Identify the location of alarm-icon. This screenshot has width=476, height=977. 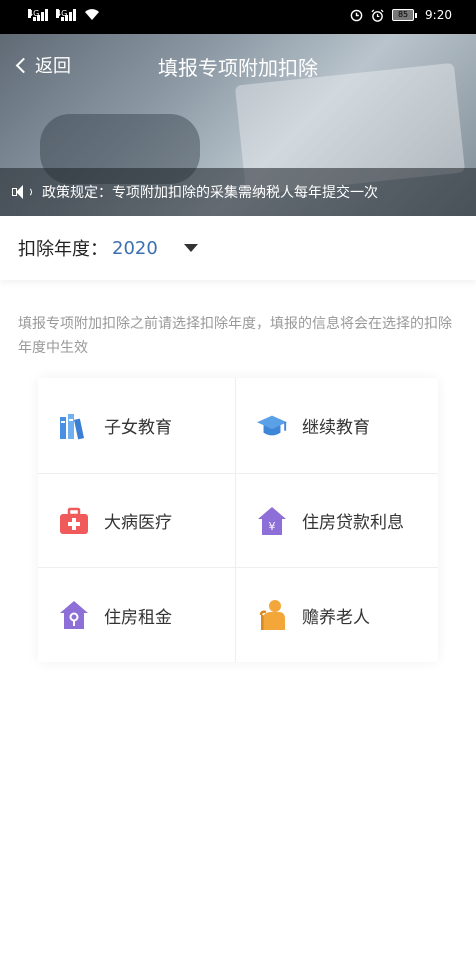
(377, 15).